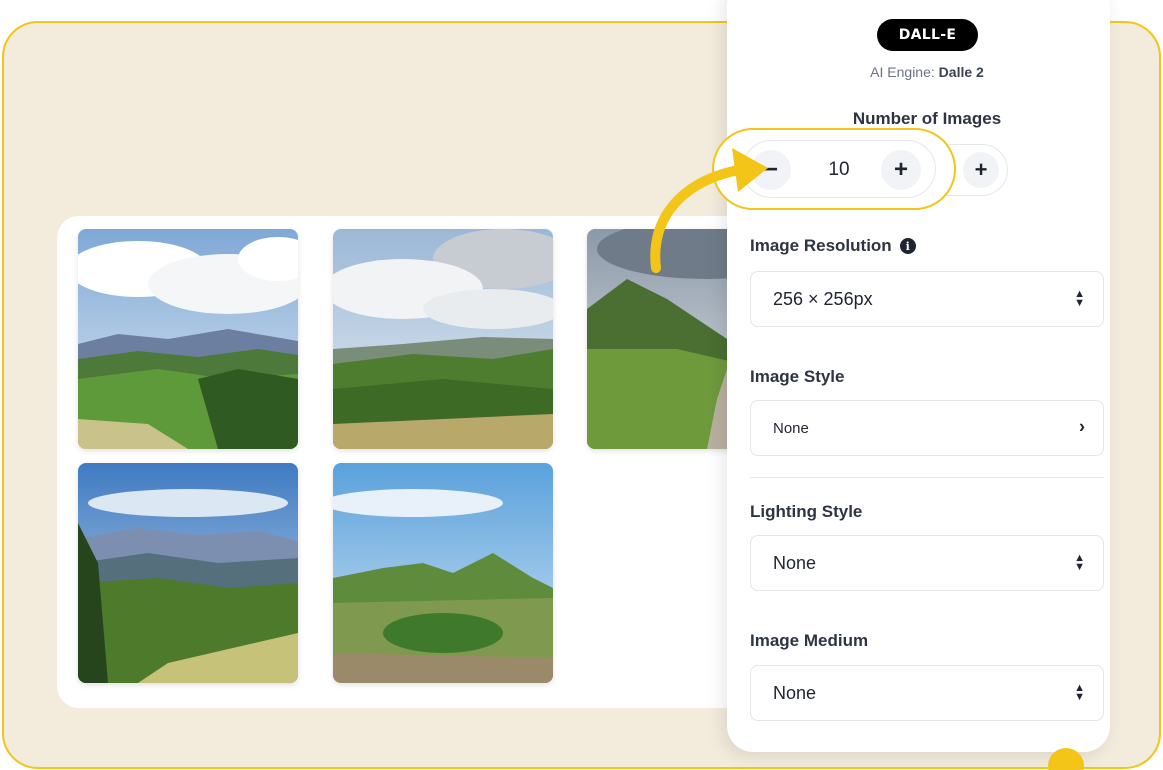  I want to click on chevron-right-icon: ›, so click(1082, 426).